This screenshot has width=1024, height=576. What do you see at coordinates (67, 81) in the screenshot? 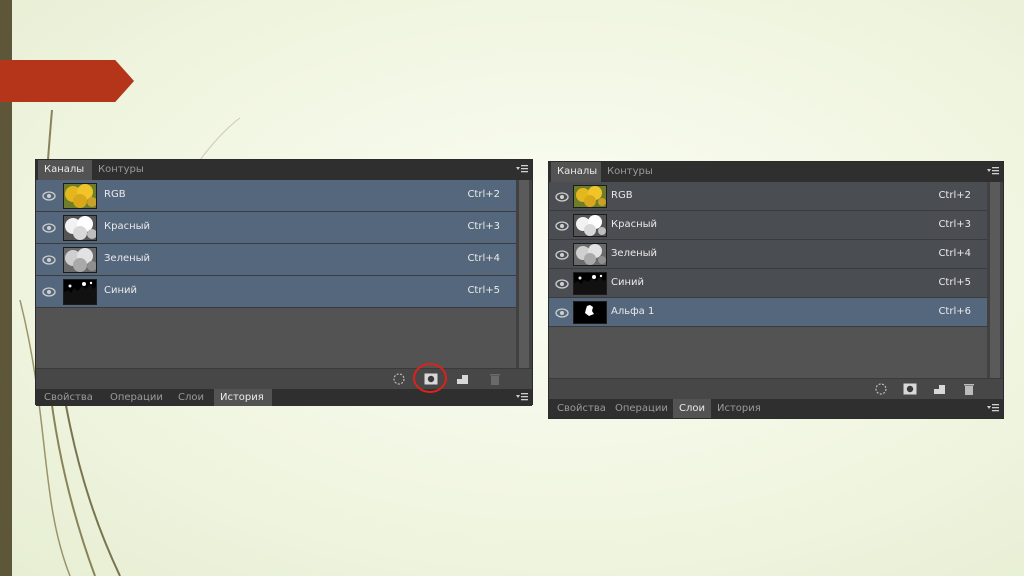
I see `title-arrow-shape` at bounding box center [67, 81].